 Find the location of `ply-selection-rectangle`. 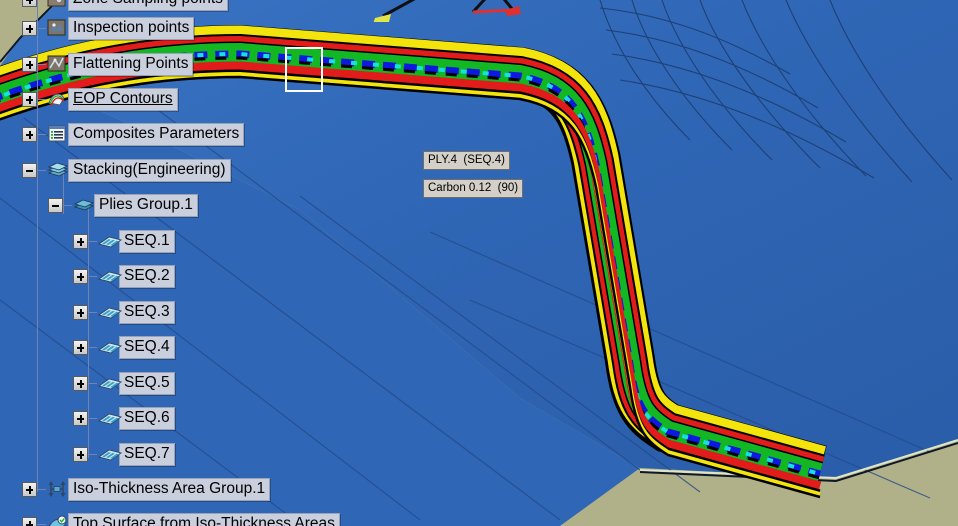

ply-selection-rectangle is located at coordinates (304, 69).